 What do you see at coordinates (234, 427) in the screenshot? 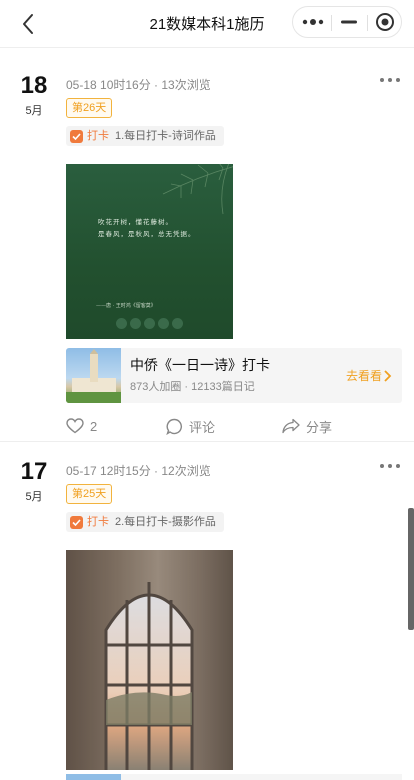
I see `post-actions: 2 评论 分享` at bounding box center [234, 427].